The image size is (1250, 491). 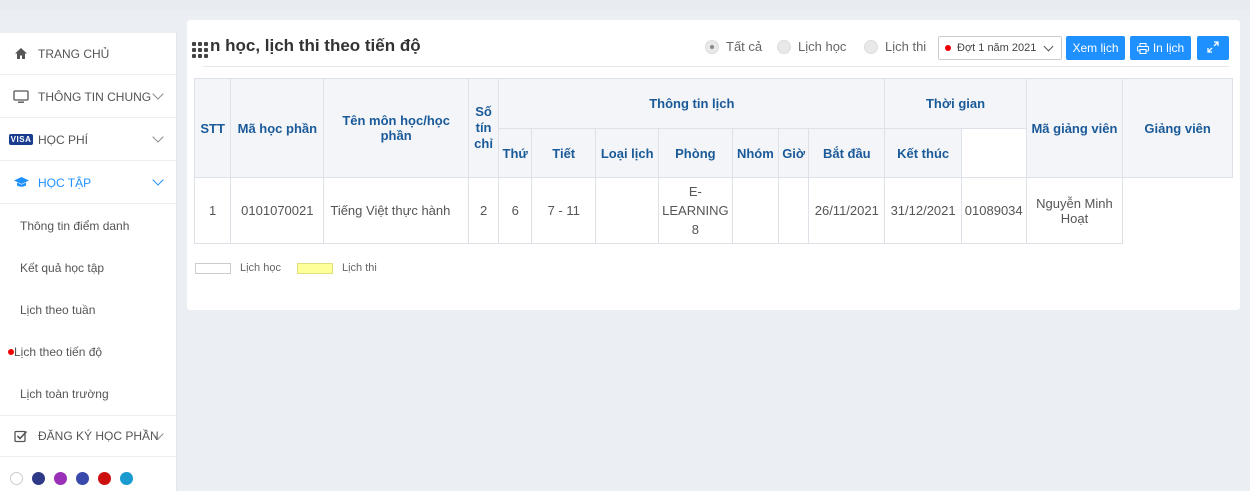 I want to click on header-lecturer: Giảng viên, so click(x=1177, y=128).